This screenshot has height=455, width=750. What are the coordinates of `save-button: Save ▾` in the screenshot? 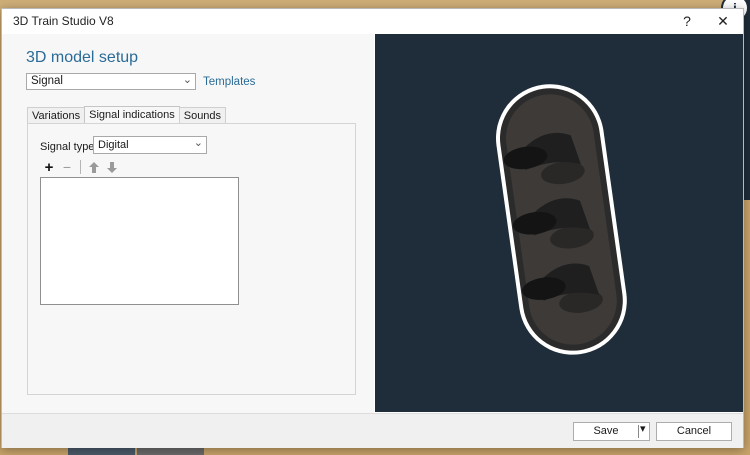 It's located at (611, 431).